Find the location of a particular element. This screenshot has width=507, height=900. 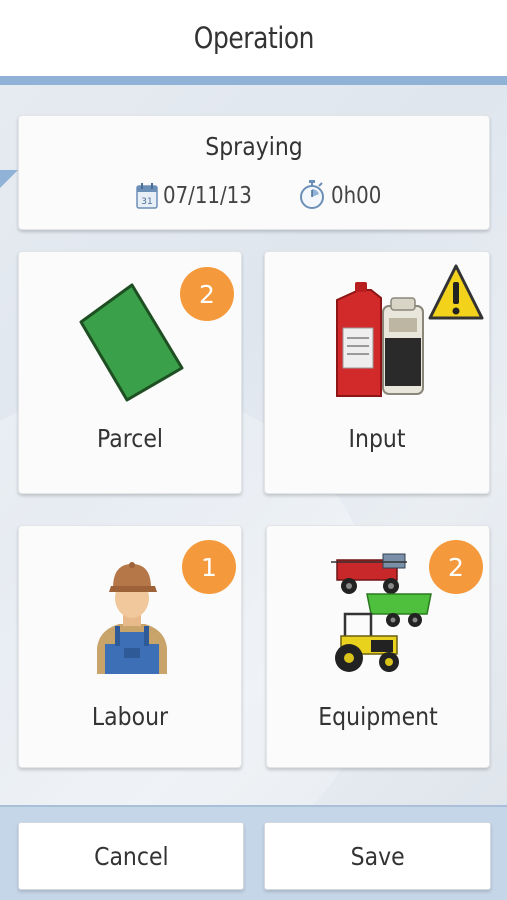

accent-bar is located at coordinates (253, 80).